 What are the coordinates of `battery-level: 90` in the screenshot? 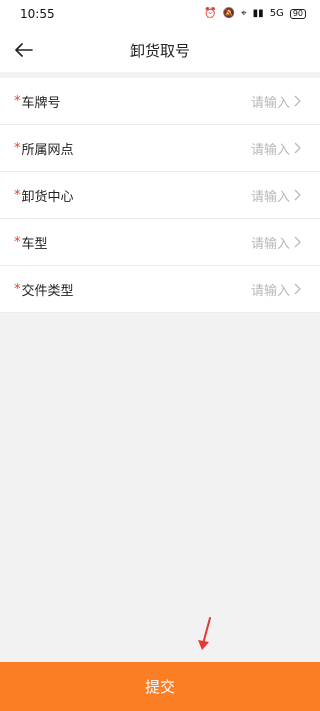 It's located at (297, 13).